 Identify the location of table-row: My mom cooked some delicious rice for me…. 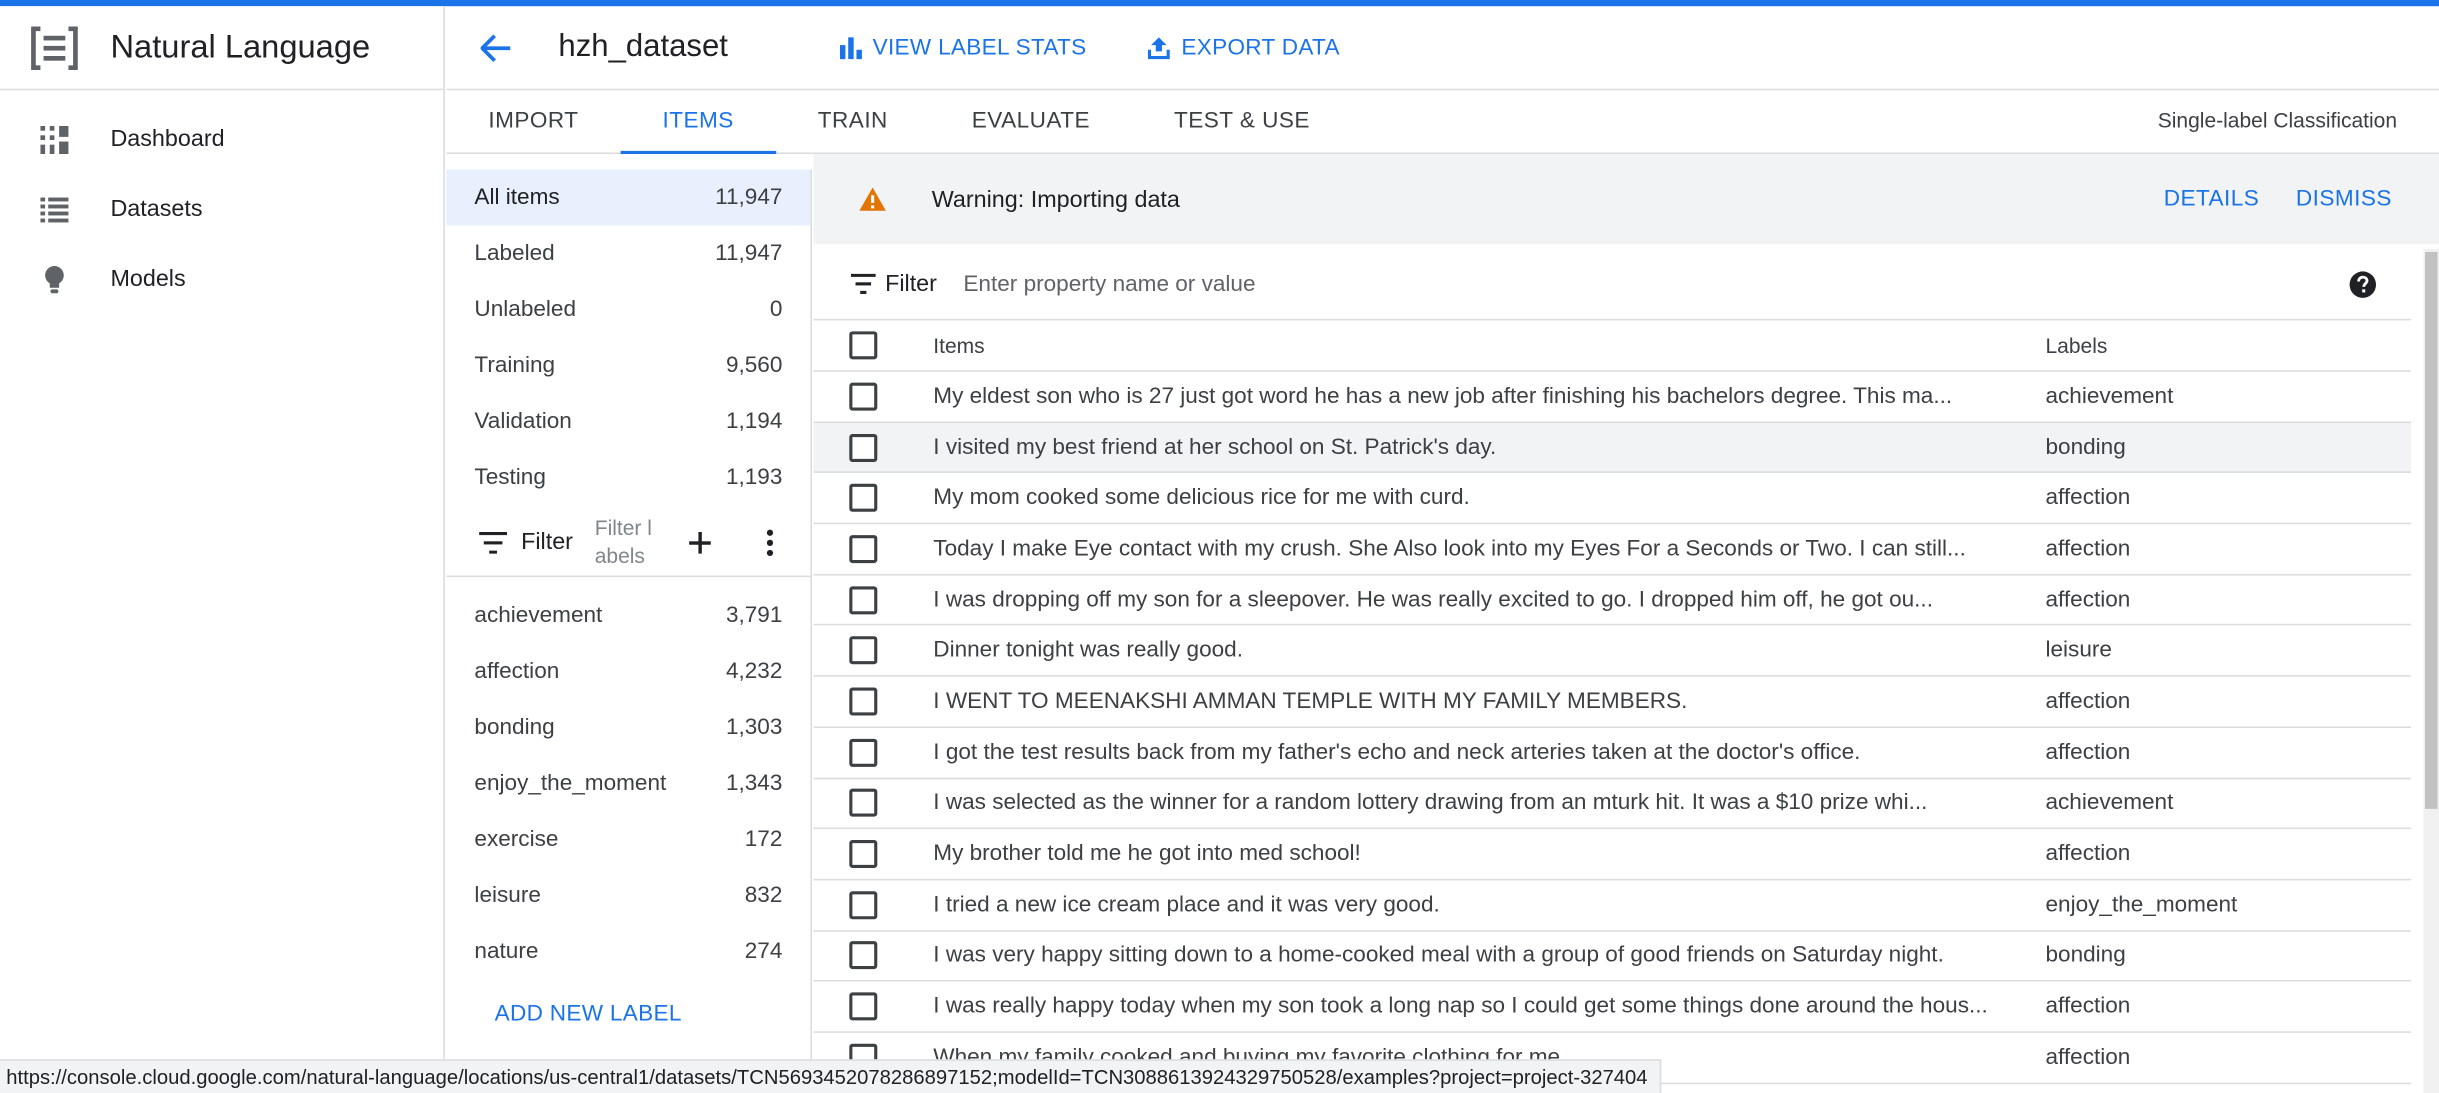
(1612, 499).